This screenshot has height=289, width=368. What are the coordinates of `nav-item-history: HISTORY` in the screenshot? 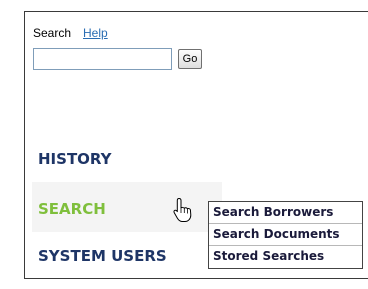 It's located at (75, 159).